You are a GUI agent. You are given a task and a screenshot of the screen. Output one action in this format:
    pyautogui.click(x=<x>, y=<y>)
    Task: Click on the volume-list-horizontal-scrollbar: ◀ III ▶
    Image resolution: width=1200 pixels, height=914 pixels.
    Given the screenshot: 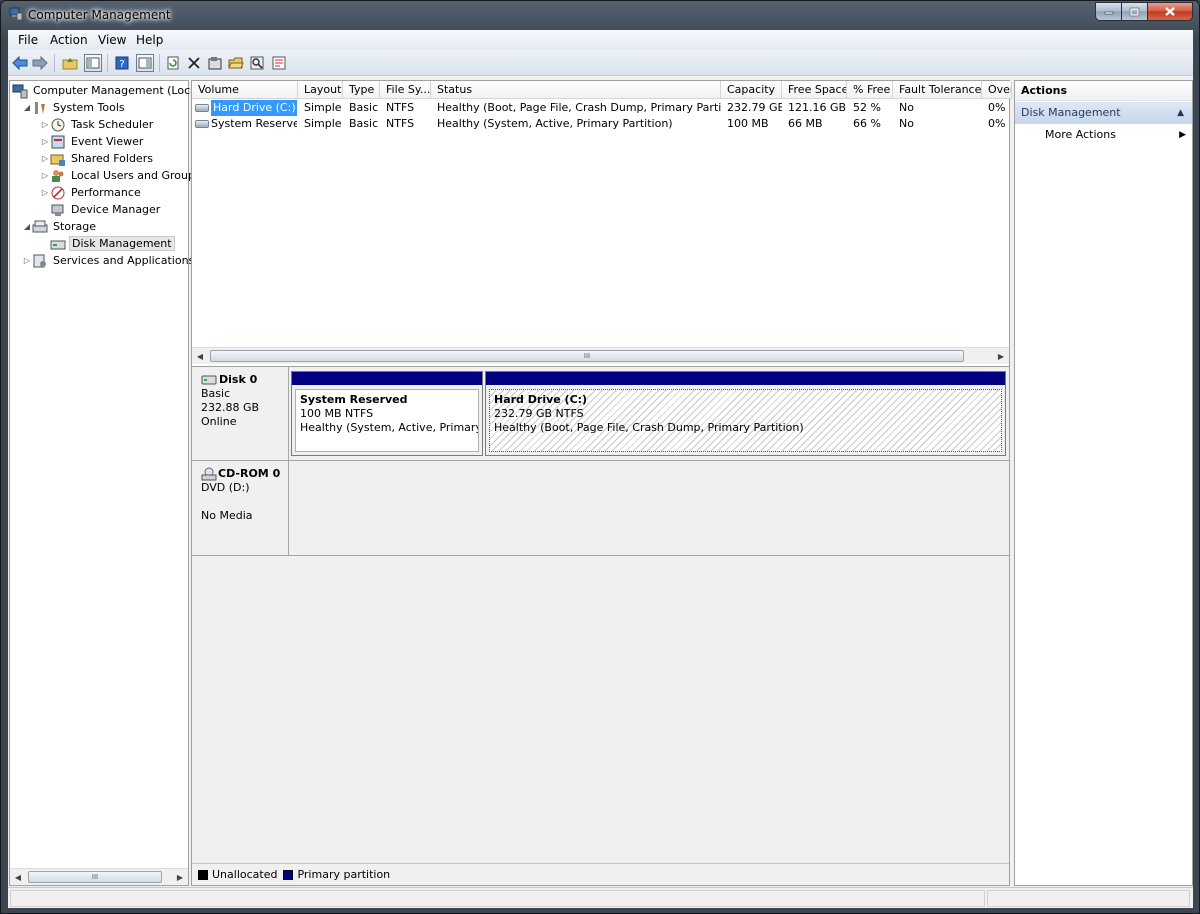 What is the action you would take?
    pyautogui.click(x=600, y=355)
    